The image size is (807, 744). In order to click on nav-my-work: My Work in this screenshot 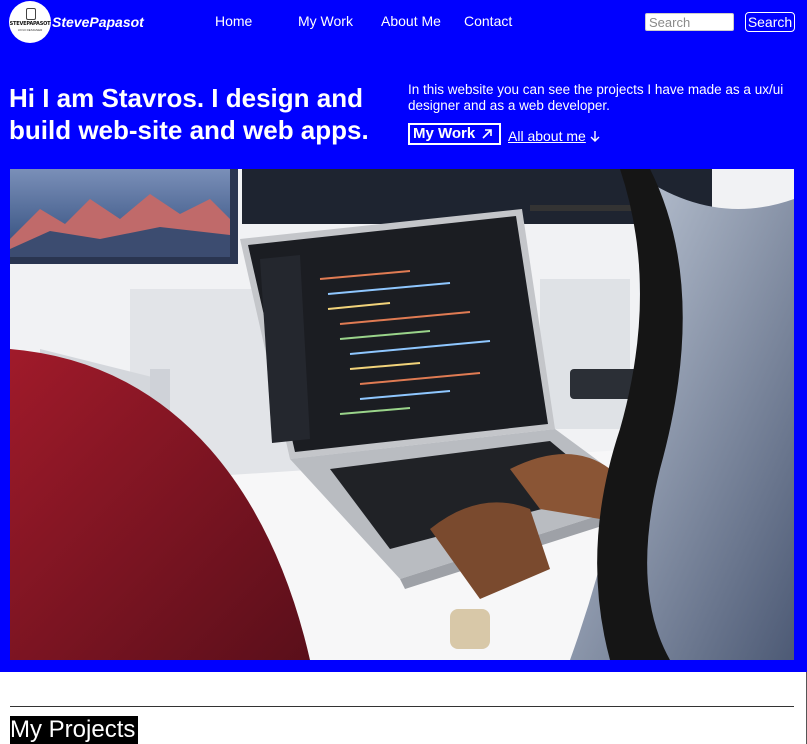, I will do `click(325, 21)`.